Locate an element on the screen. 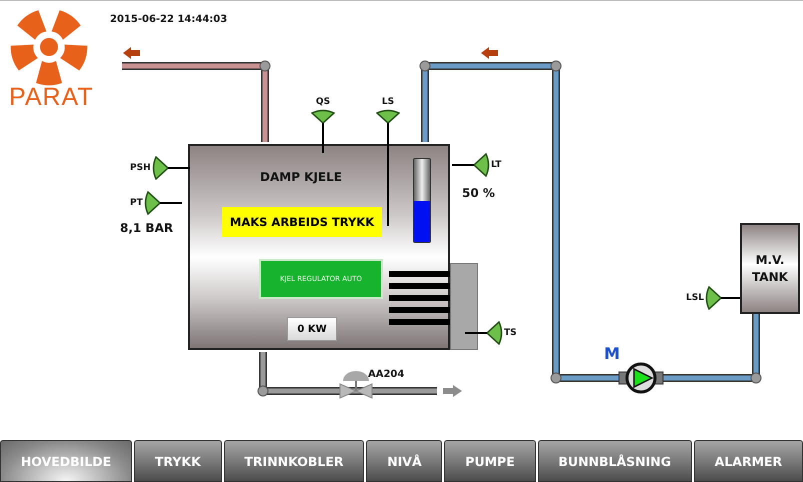  sensor-tag: TS is located at coordinates (510, 333).